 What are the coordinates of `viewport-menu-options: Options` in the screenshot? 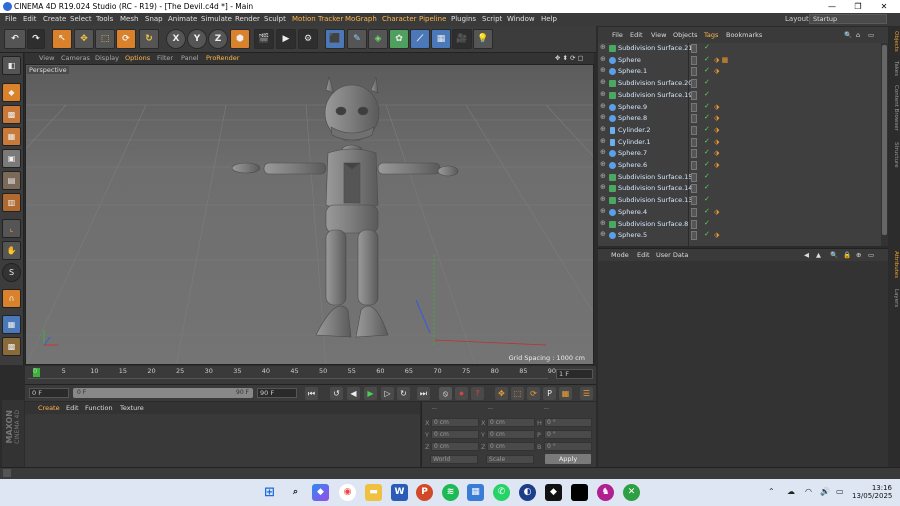 It's located at (137, 58).